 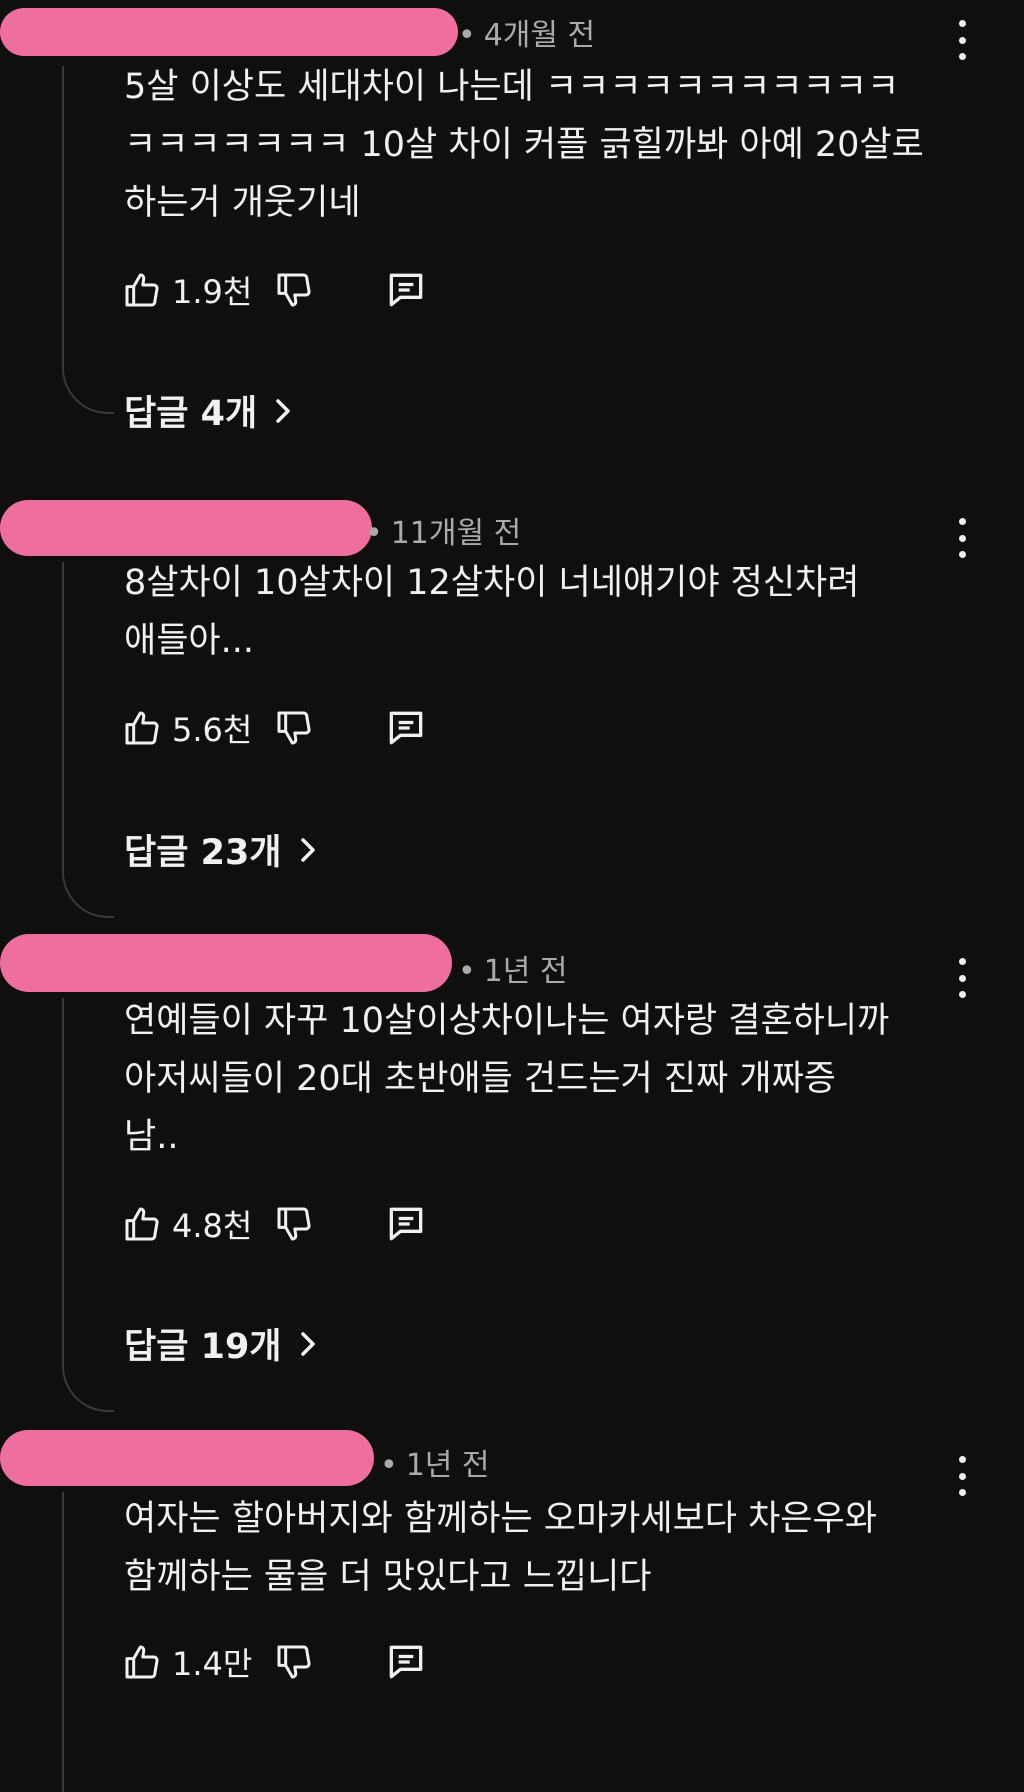 I want to click on view-replies-button: 답글 23개, so click(x=221, y=849).